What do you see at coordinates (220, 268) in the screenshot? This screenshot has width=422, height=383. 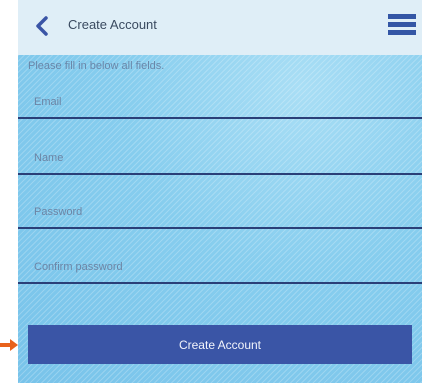 I see `confirm-password-field` at bounding box center [220, 268].